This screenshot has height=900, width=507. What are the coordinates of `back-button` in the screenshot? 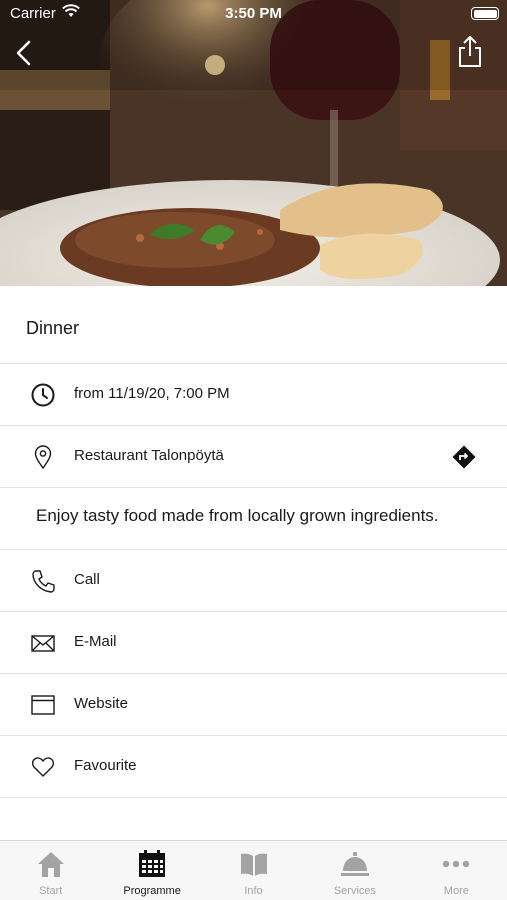 It's located at (25, 53).